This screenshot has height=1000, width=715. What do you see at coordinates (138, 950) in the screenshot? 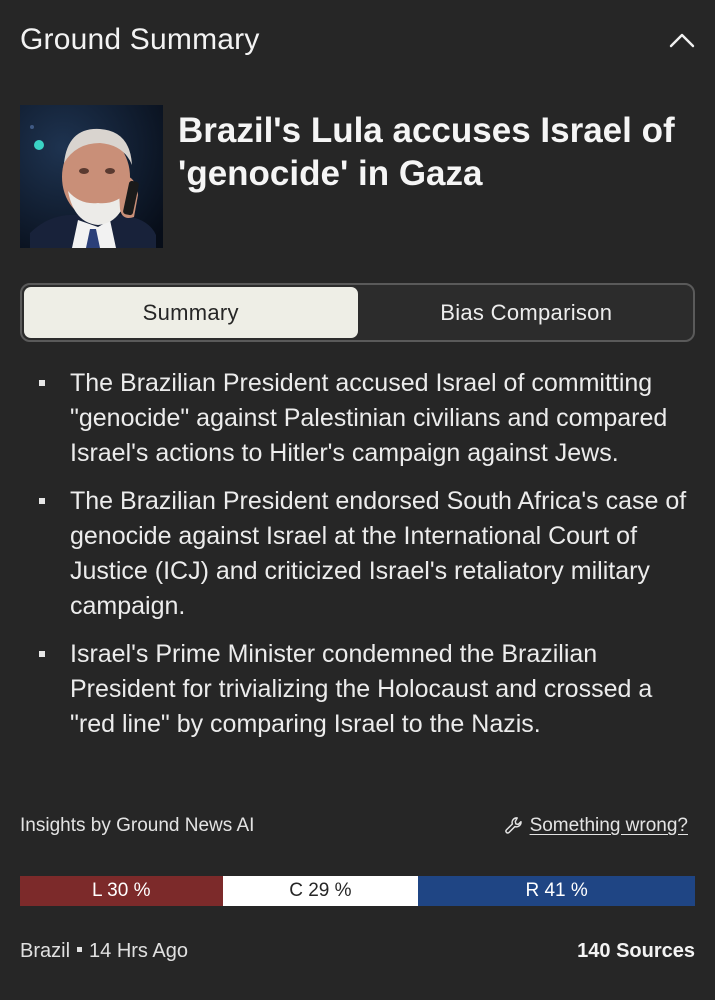
I see `story-time: 14 Hrs Ago` at bounding box center [138, 950].